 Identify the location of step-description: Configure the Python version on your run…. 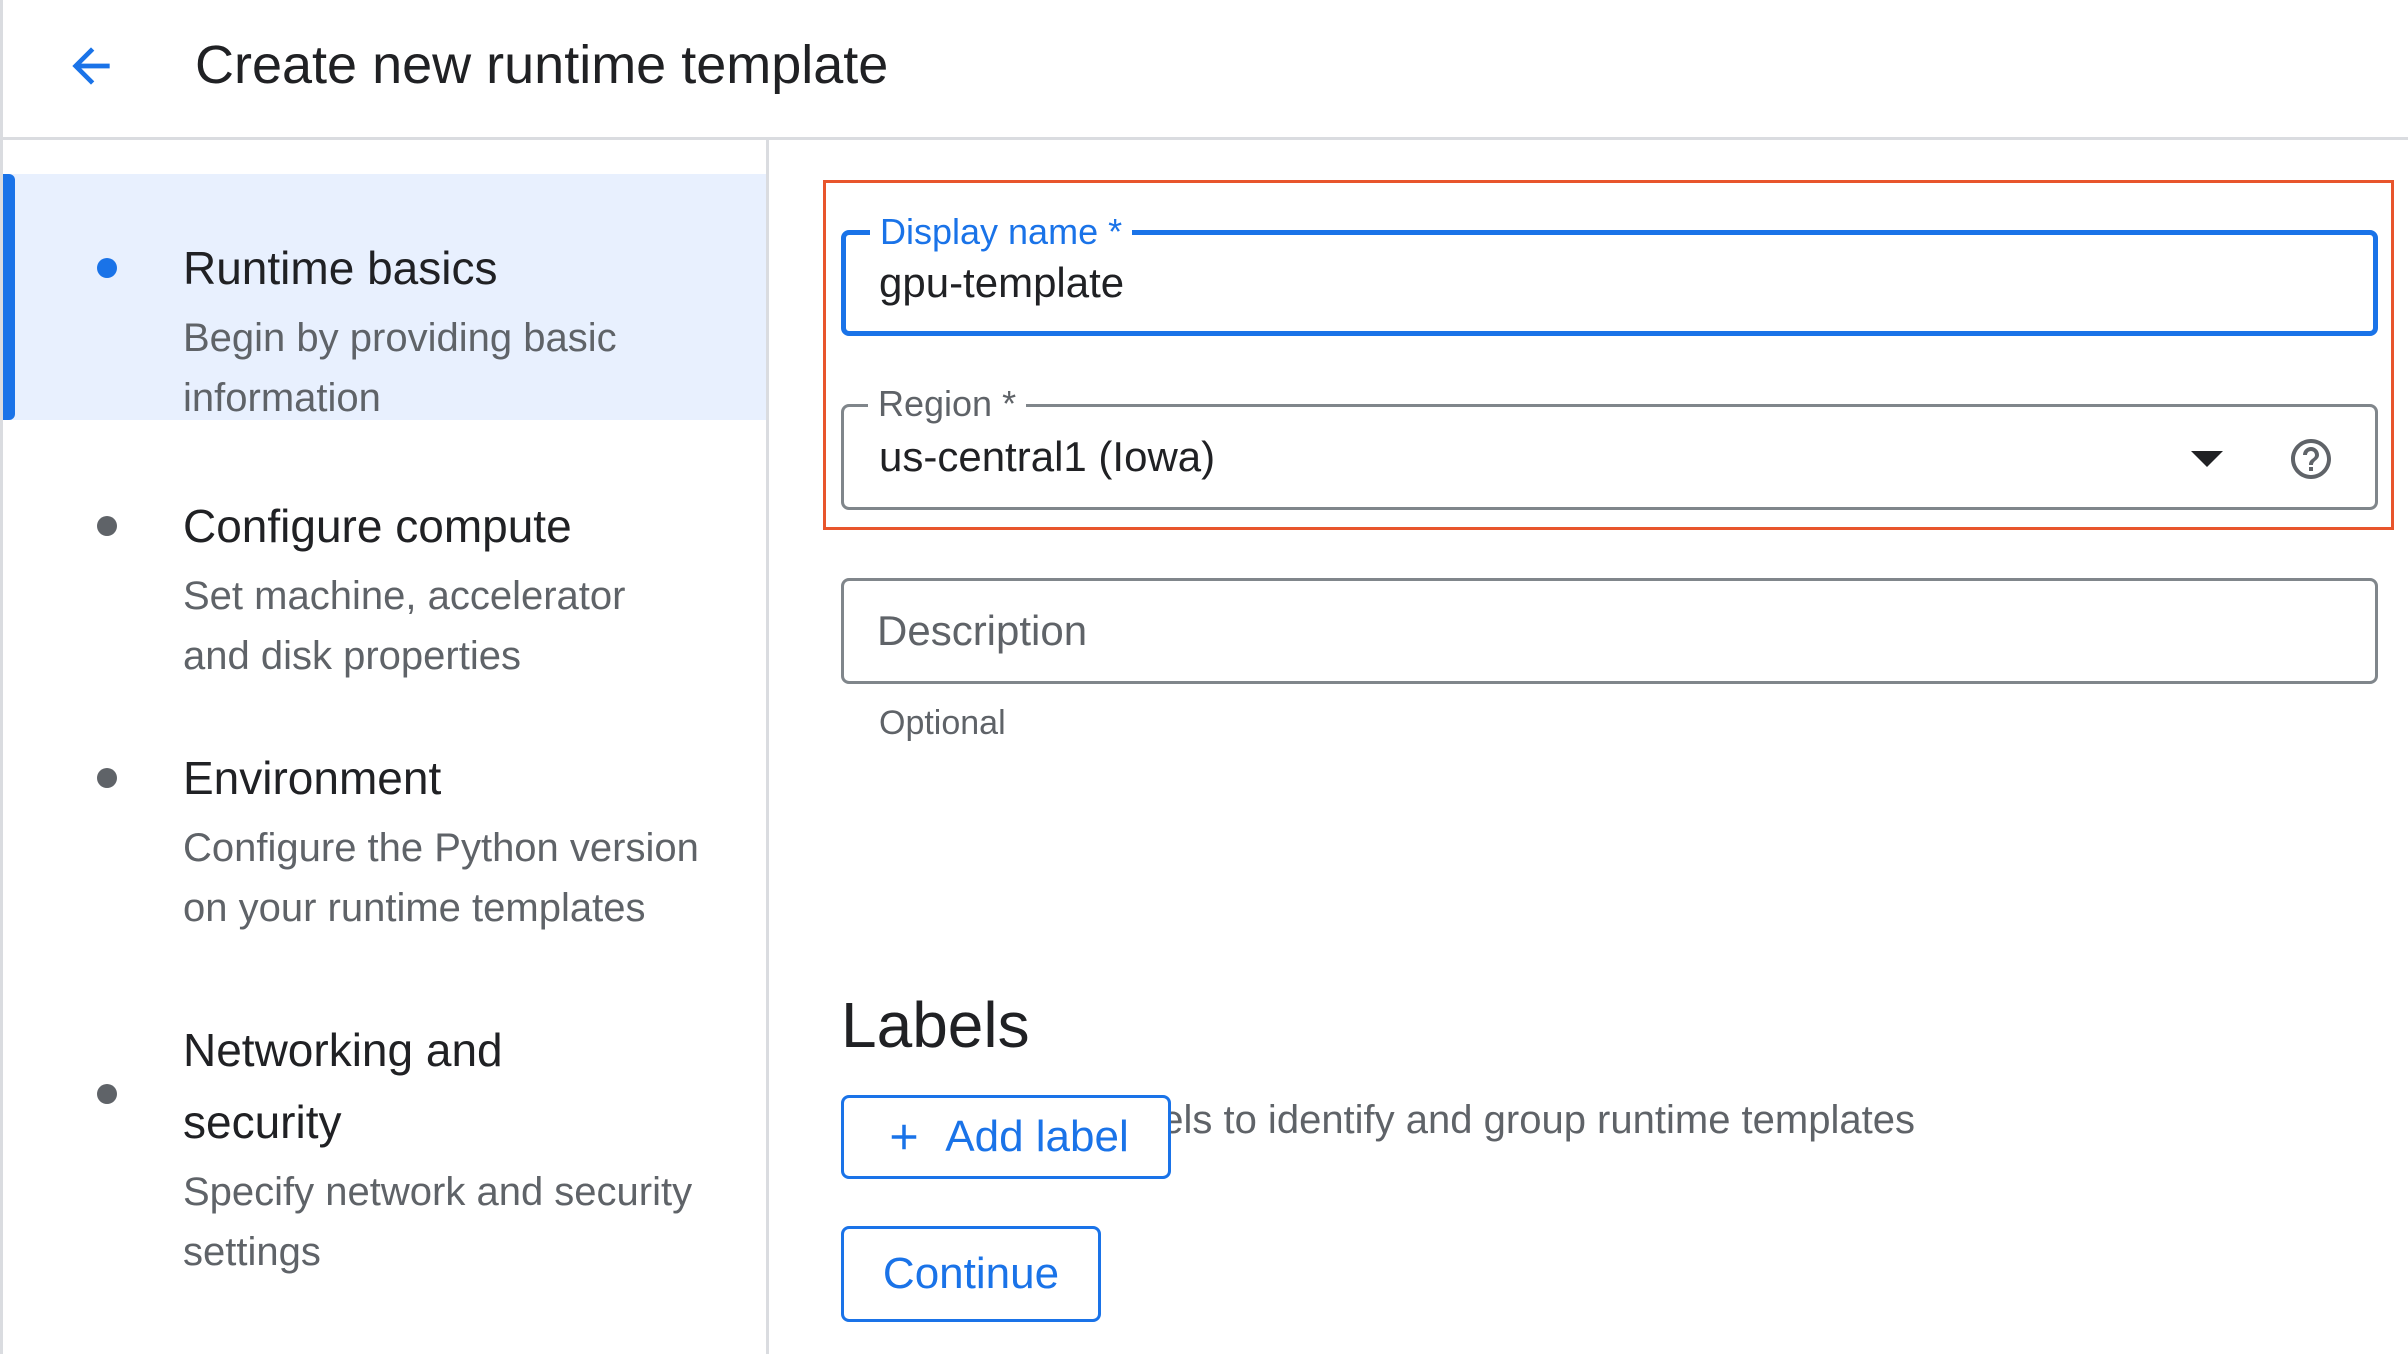
(441, 878).